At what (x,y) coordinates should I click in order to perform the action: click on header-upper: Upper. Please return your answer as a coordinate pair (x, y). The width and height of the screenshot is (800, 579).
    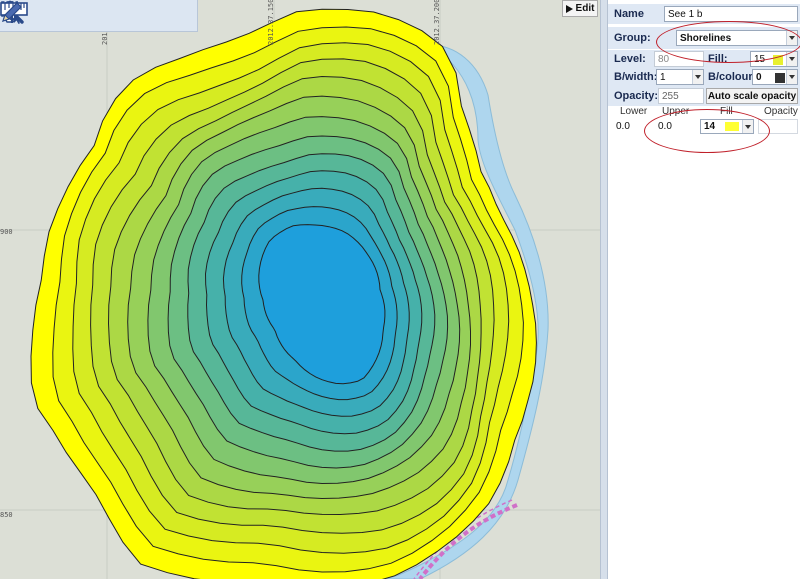
    Looking at the image, I should click on (676, 111).